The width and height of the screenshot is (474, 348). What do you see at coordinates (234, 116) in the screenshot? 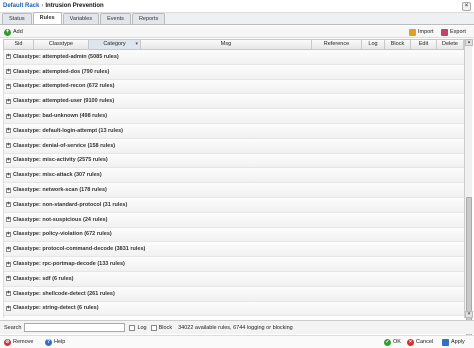
I see `group-row: + Classtype: bad-unknown (498 rules)` at bounding box center [234, 116].